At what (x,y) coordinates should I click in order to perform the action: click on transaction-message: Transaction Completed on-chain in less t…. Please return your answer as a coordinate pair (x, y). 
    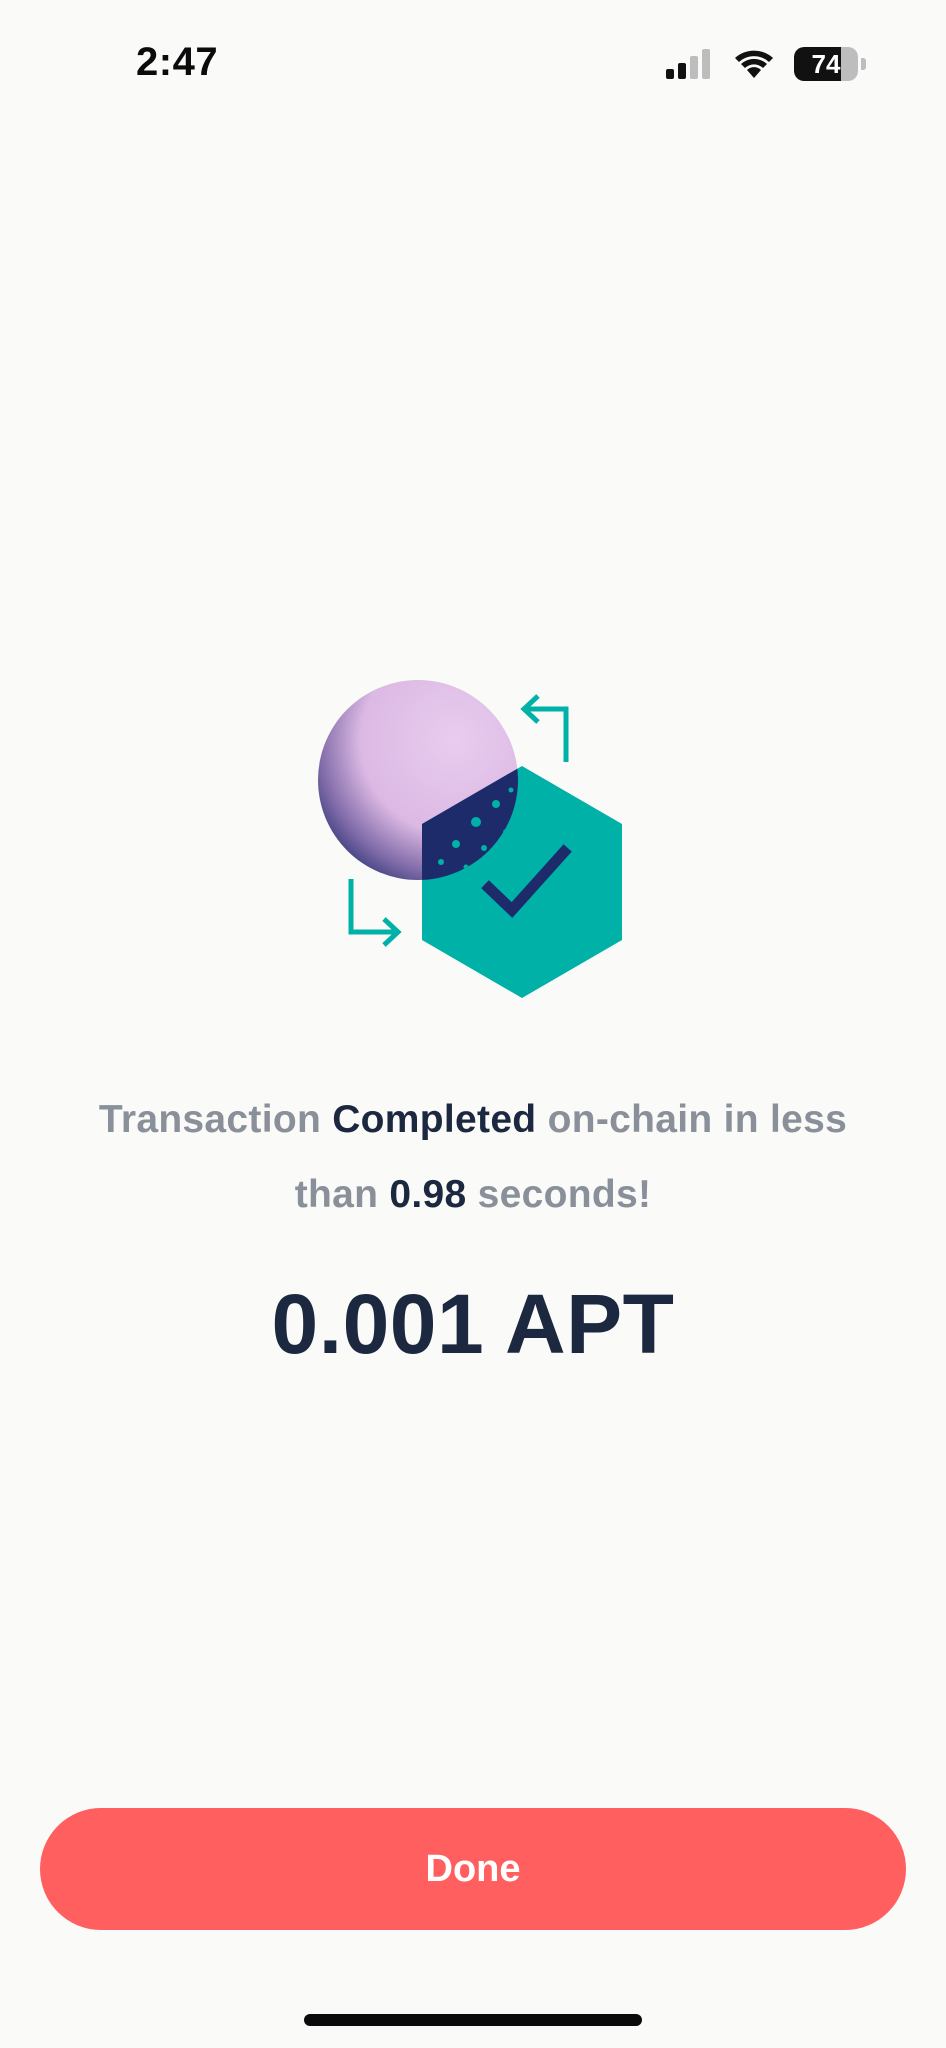
    Looking at the image, I should click on (473, 1157).